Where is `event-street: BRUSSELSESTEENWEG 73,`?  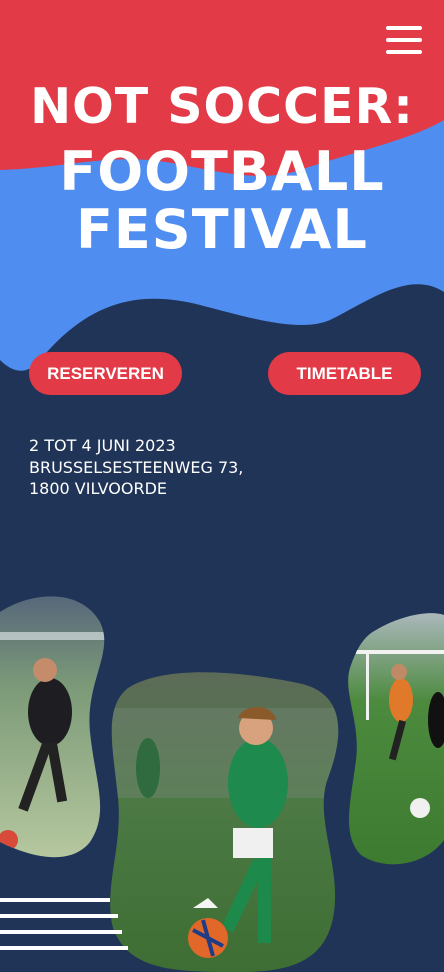
event-street: BRUSSELSESTEENWEG 73, is located at coordinates (136, 467).